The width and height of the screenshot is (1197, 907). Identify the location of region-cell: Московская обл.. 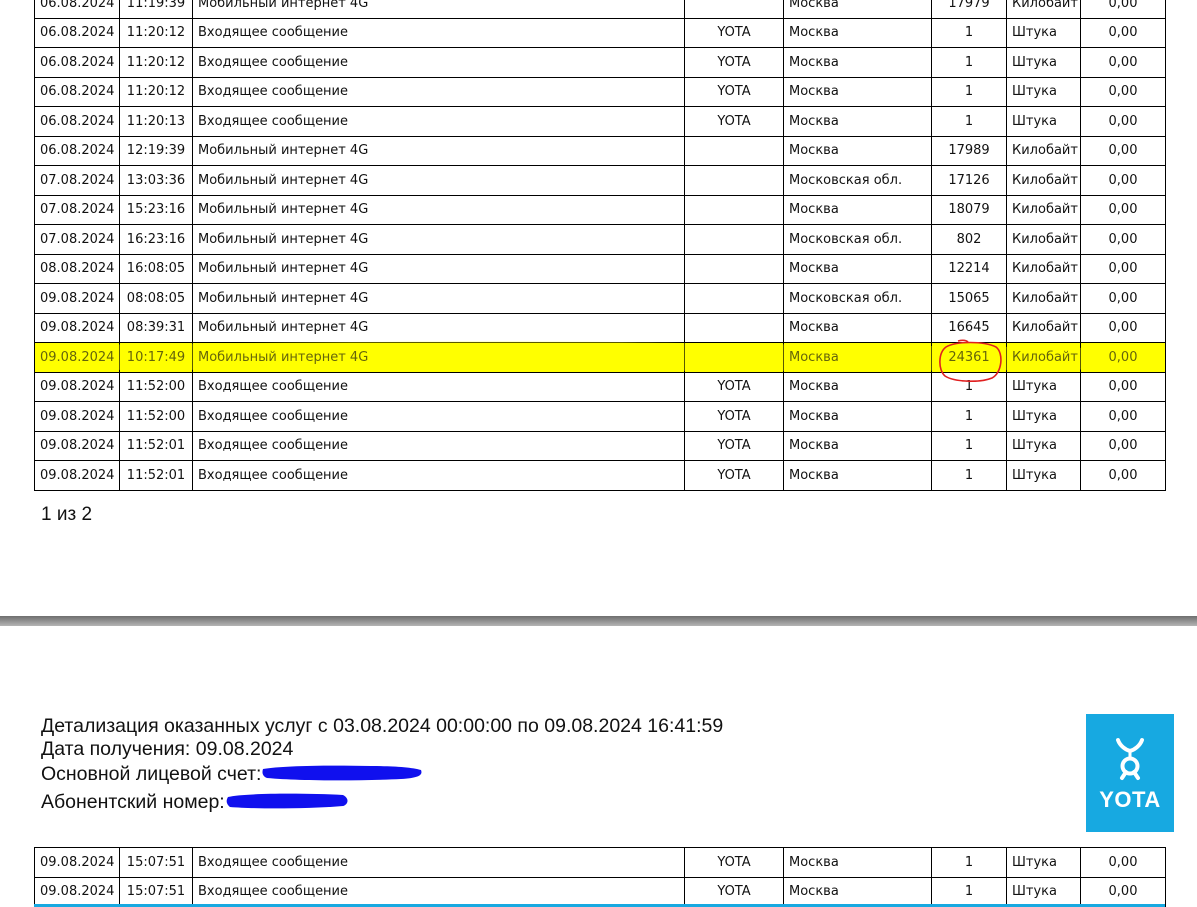
(857, 239).